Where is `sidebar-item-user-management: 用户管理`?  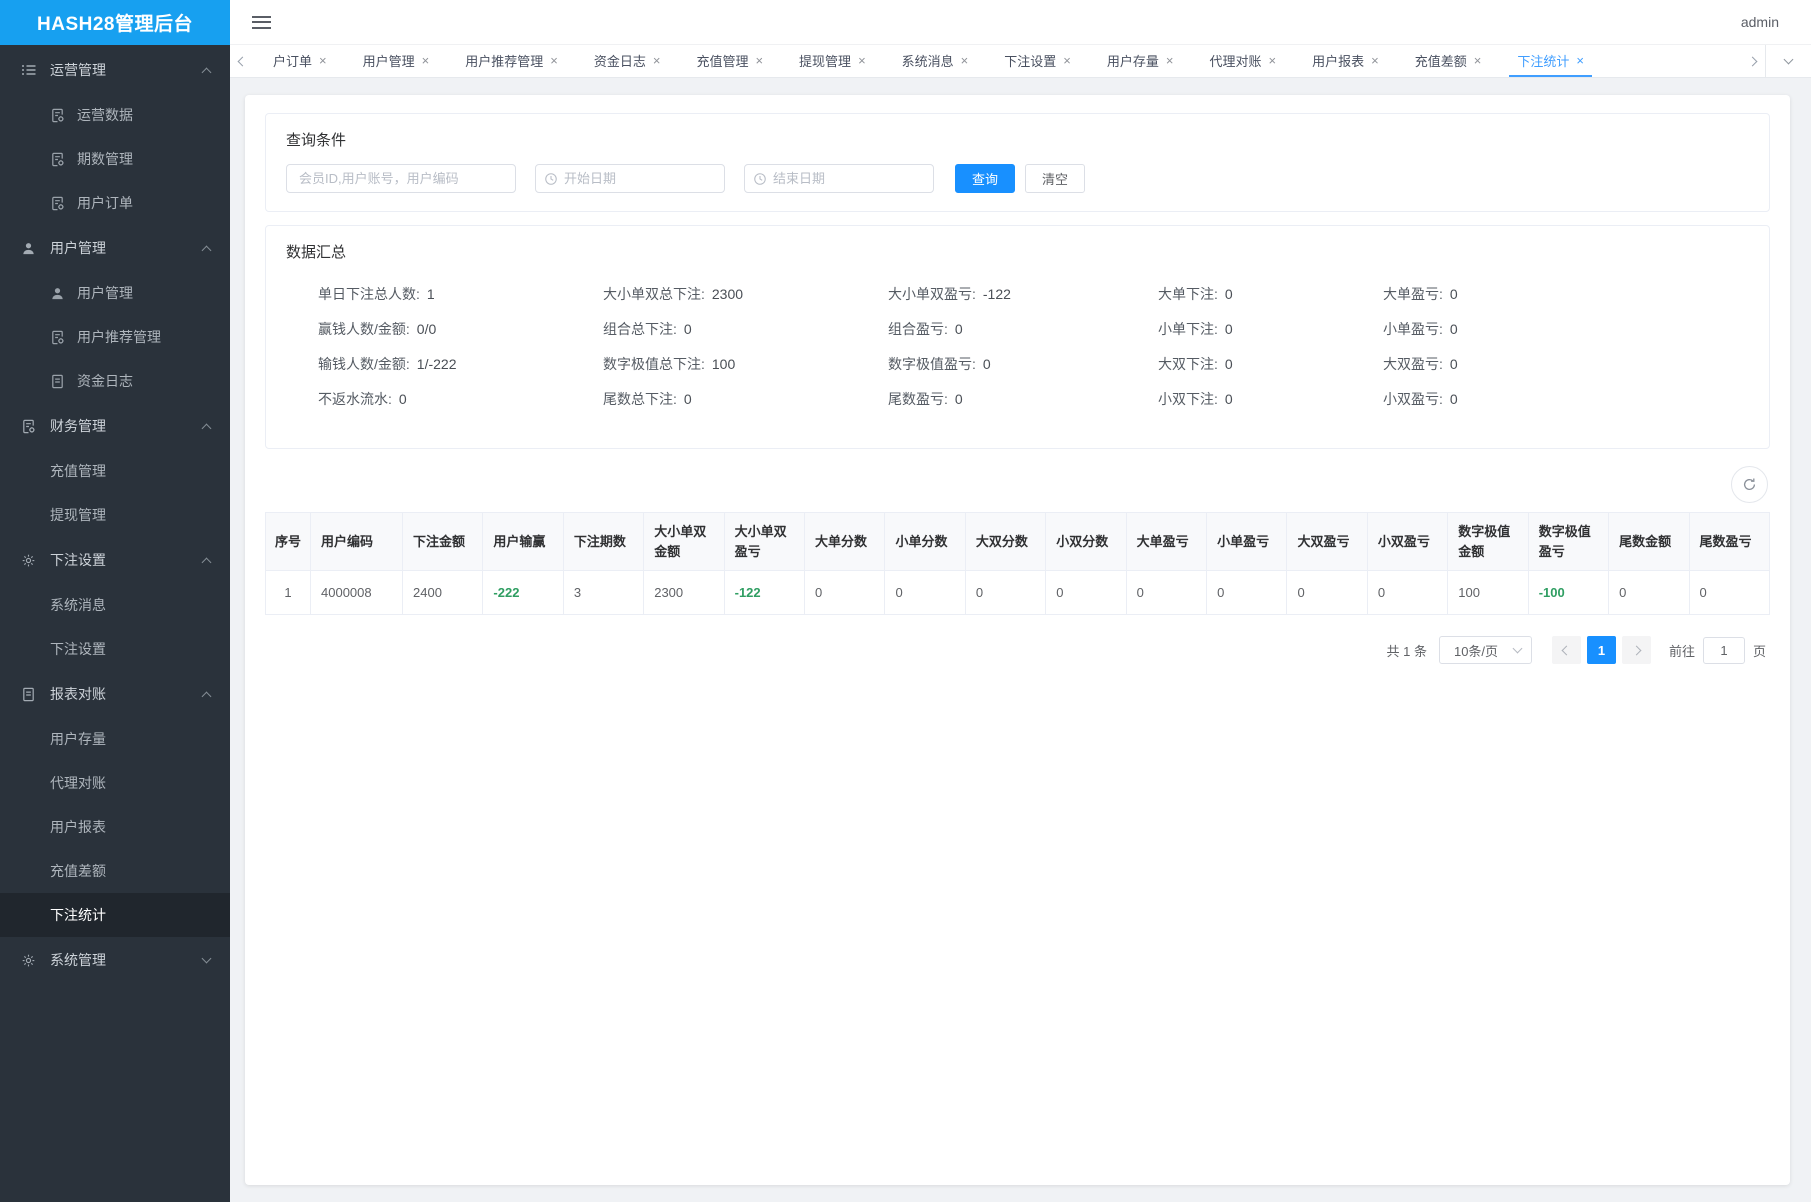
sidebar-item-user-management: 用户管理 is located at coordinates (115, 293).